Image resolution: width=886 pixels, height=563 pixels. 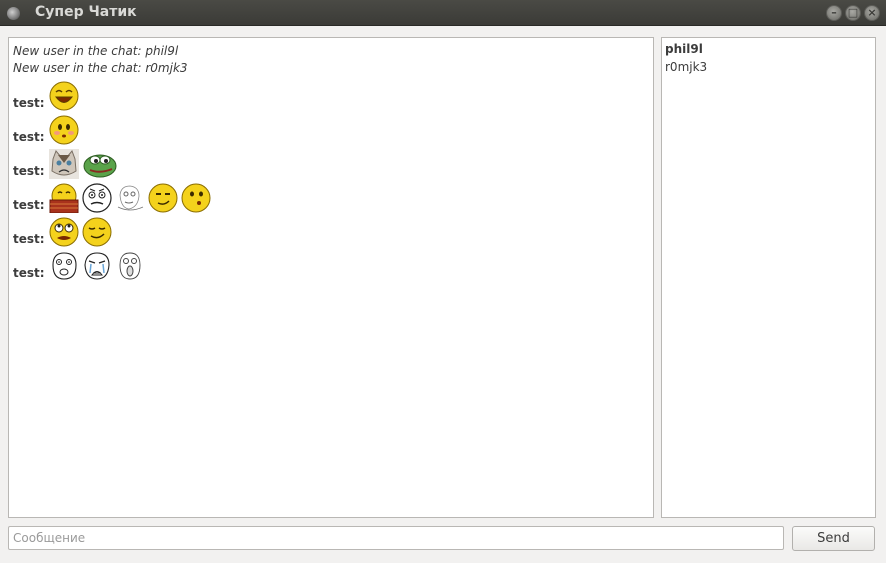 What do you see at coordinates (853, 13) in the screenshot?
I see `maximize-button: □` at bounding box center [853, 13].